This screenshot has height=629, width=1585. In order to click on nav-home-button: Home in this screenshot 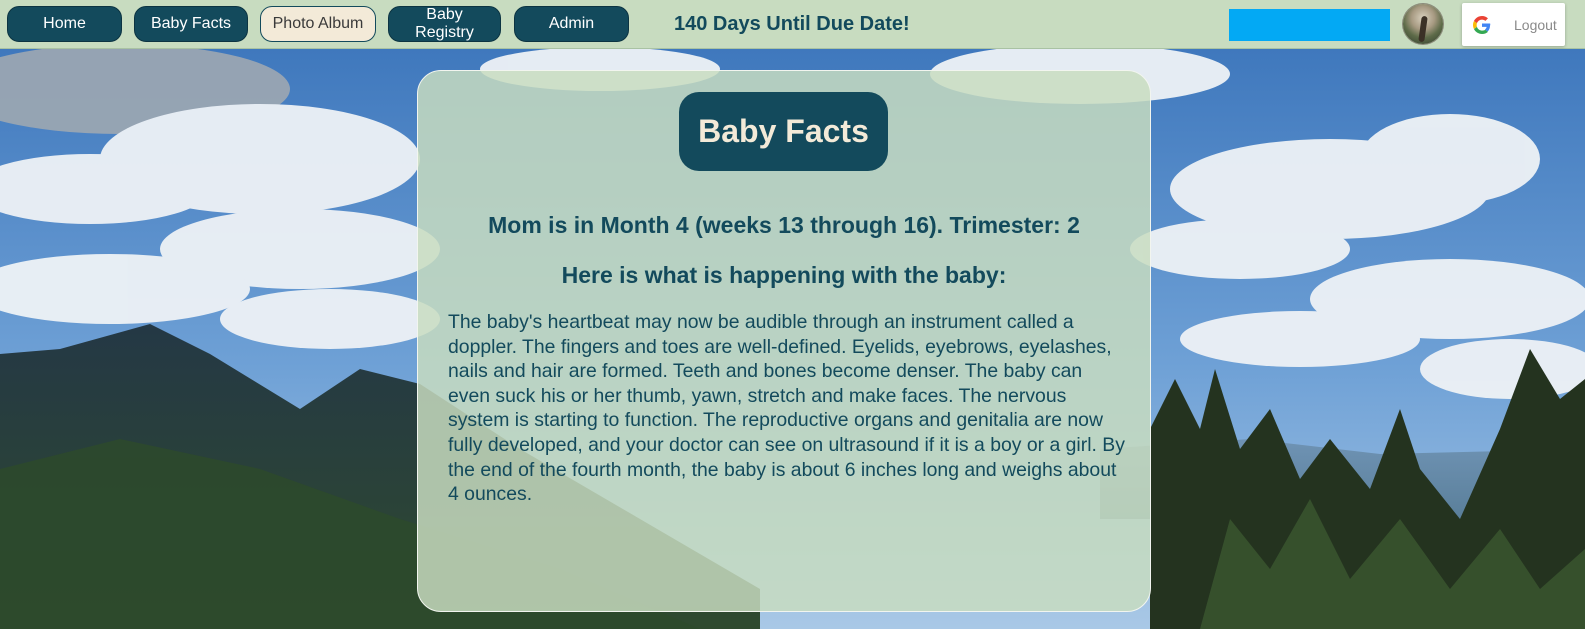, I will do `click(64, 24)`.